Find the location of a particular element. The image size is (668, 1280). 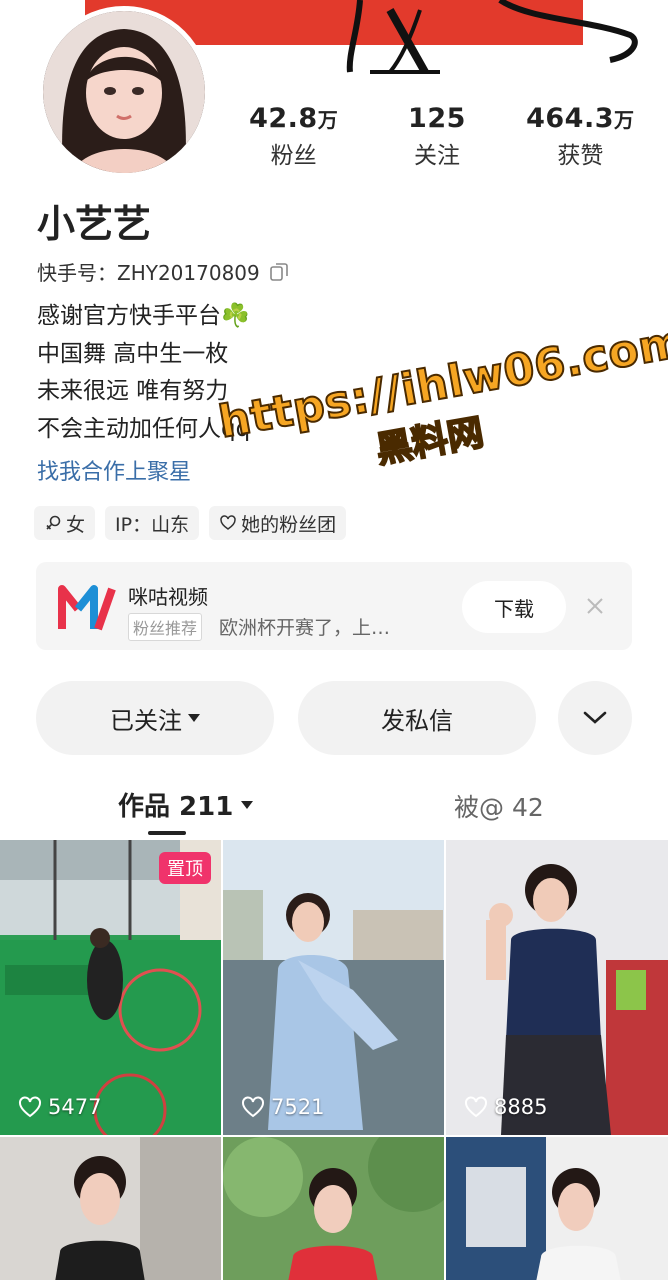

watermark-url: https://ihlw06.com is located at coordinates (441, 382).